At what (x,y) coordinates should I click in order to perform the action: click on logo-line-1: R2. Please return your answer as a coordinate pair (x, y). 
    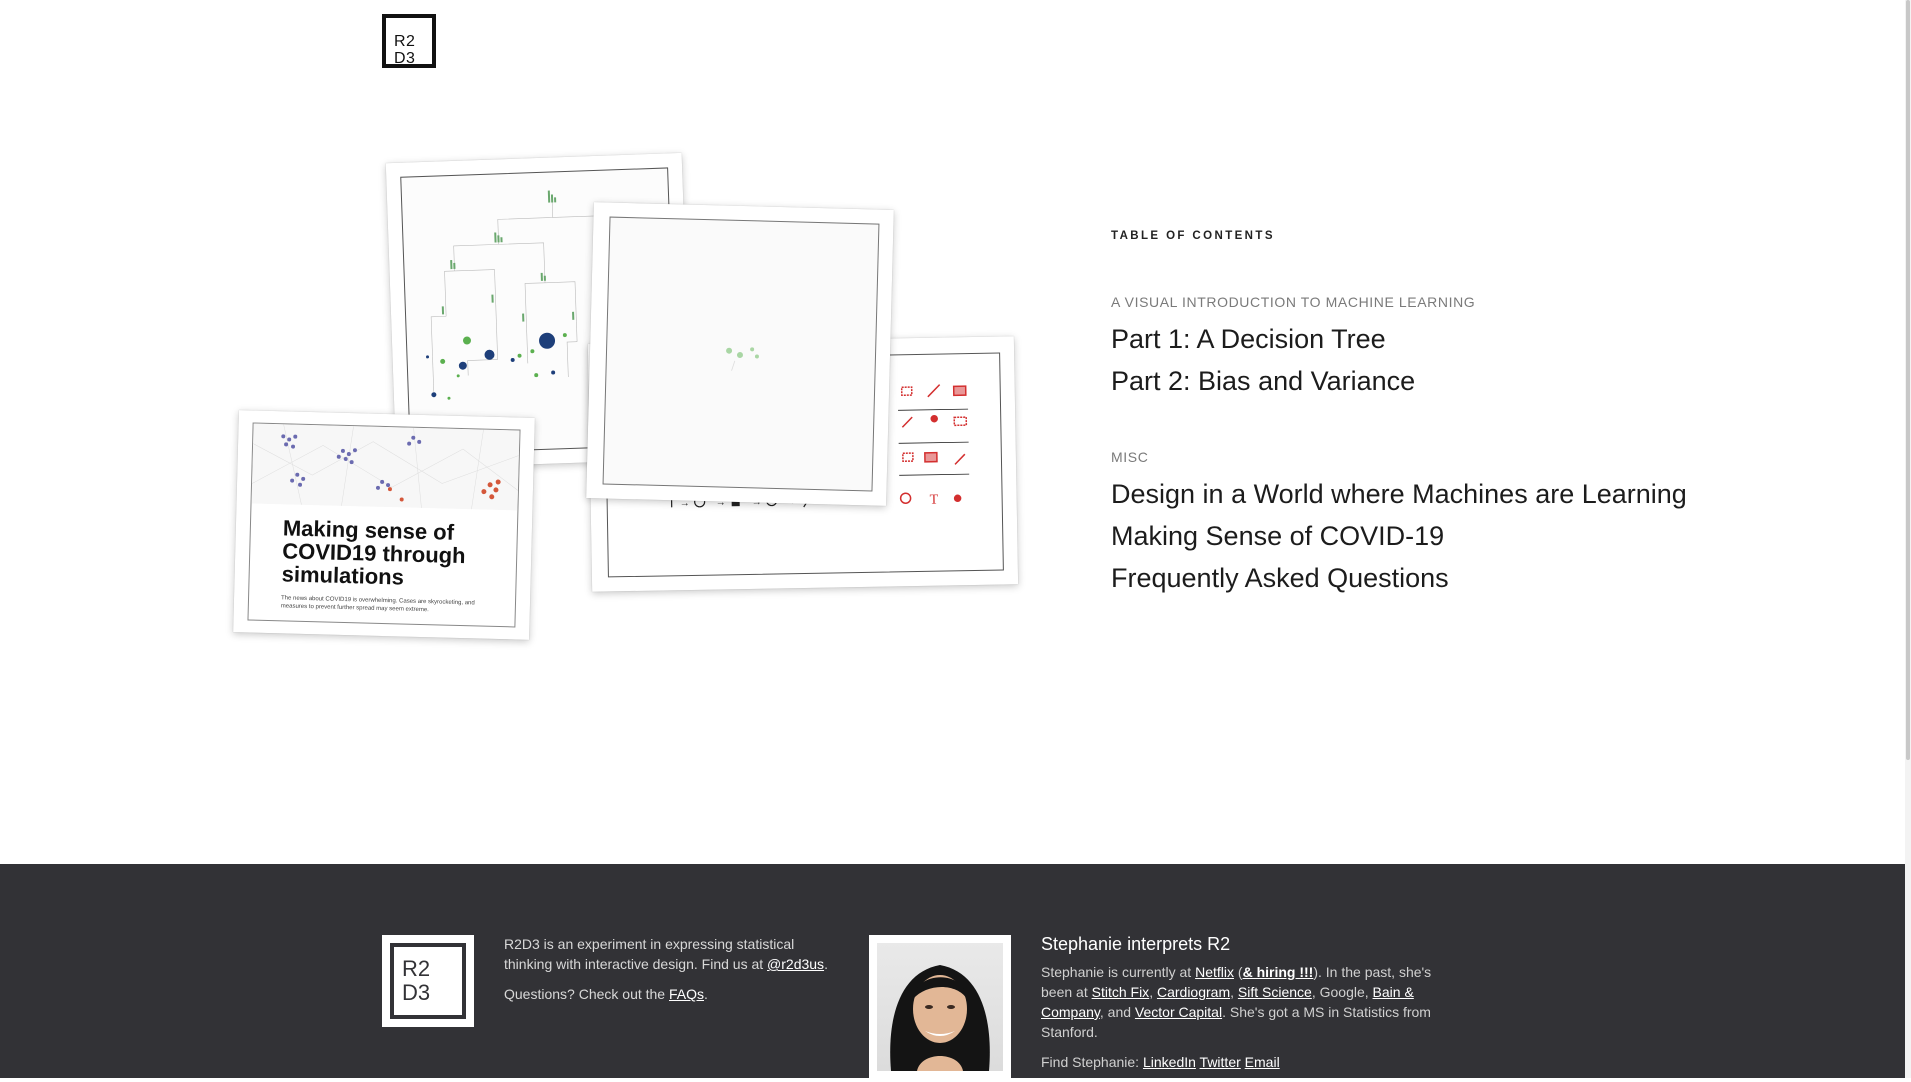
    Looking at the image, I should click on (413, 41).